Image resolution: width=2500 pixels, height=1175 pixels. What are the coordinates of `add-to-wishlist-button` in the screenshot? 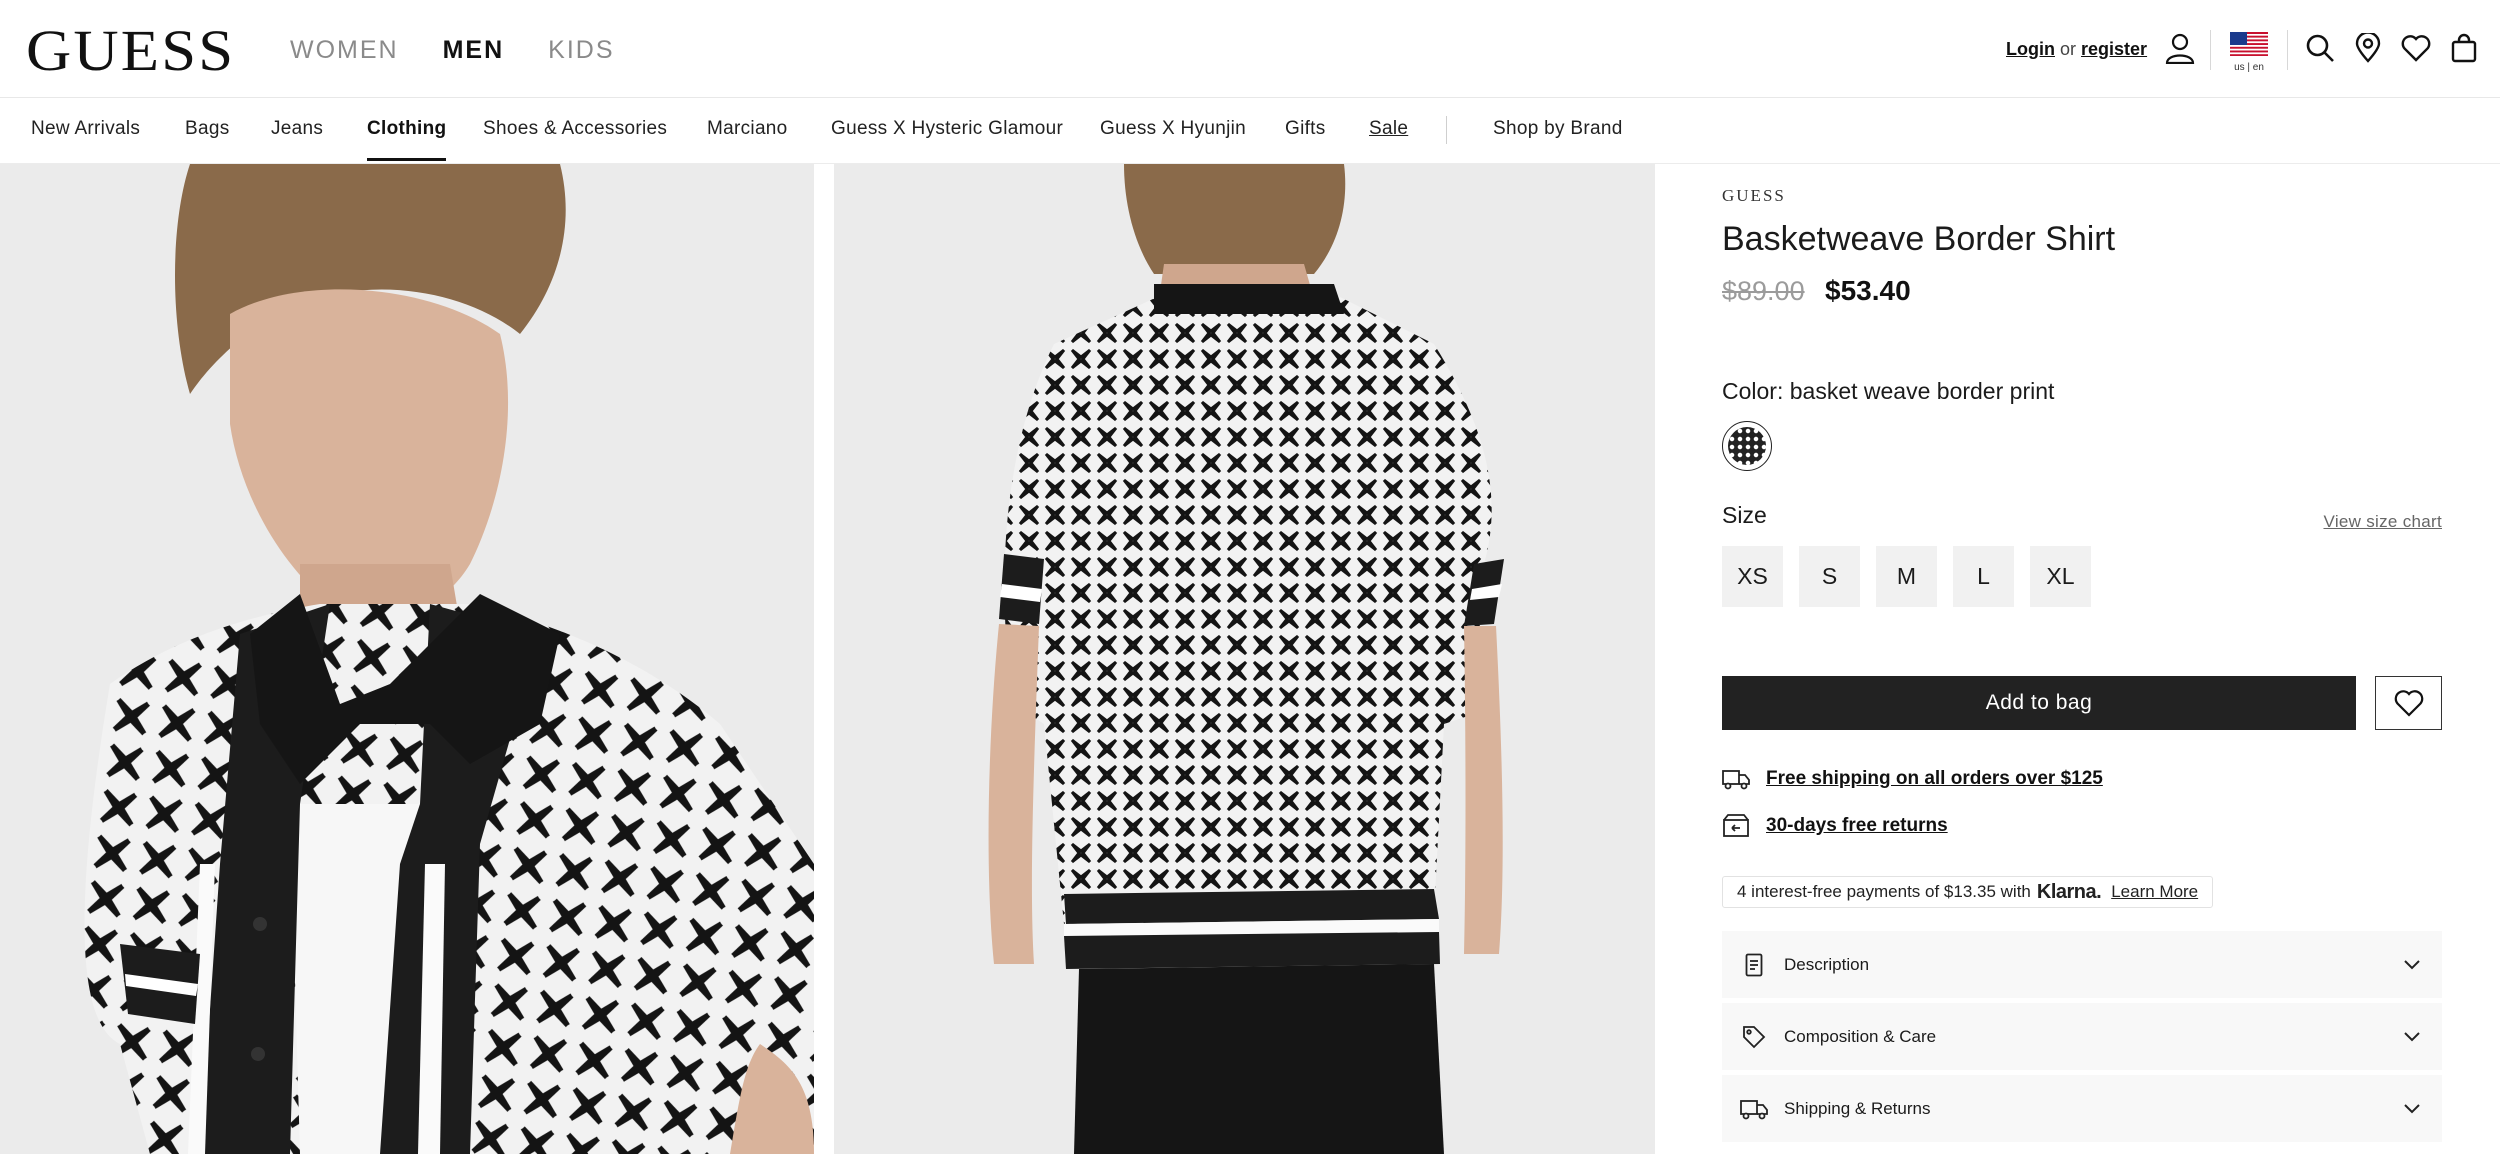 It's located at (2408, 703).